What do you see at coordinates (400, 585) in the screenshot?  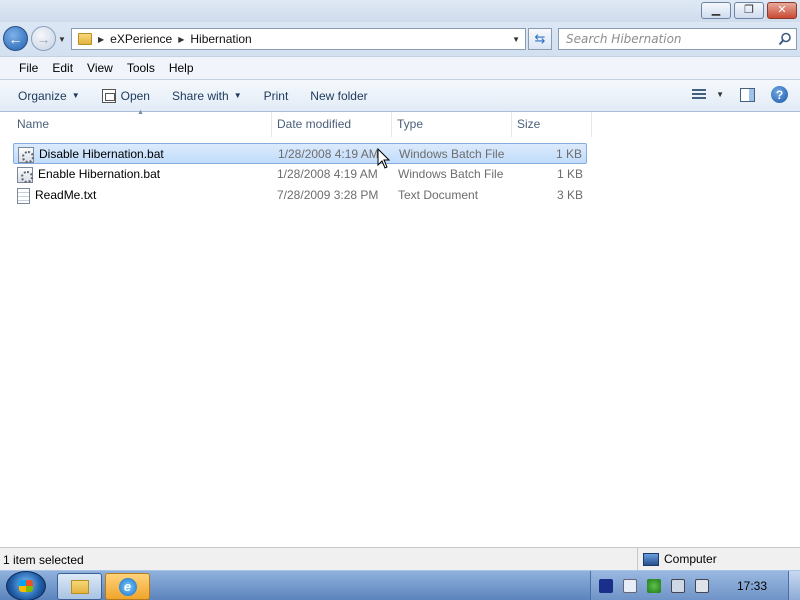 I see `taskbar: e 17:33` at bounding box center [400, 585].